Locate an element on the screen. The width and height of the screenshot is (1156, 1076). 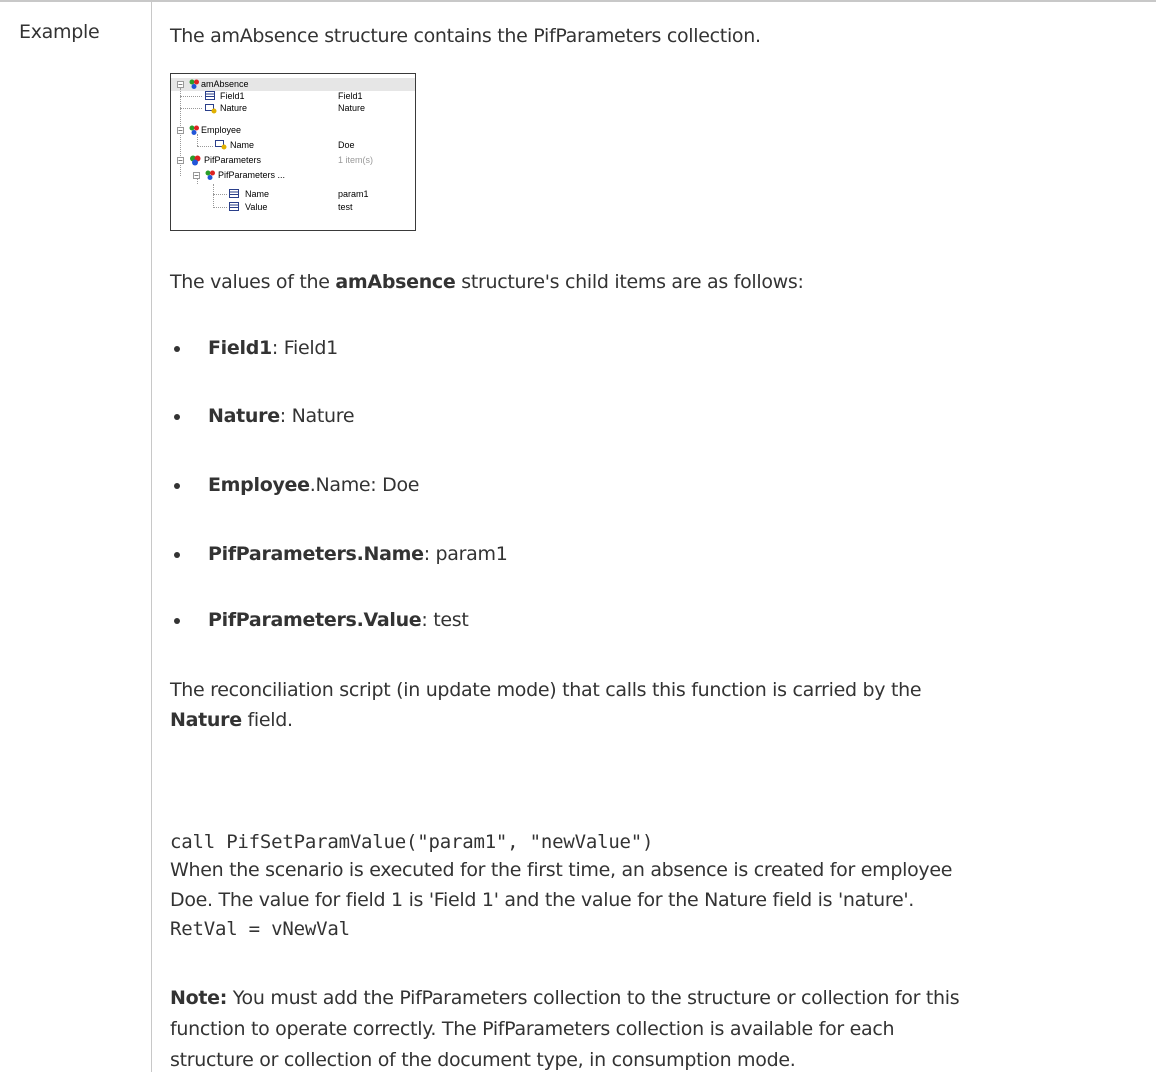
list-item-value: : param1 is located at coordinates (465, 554).